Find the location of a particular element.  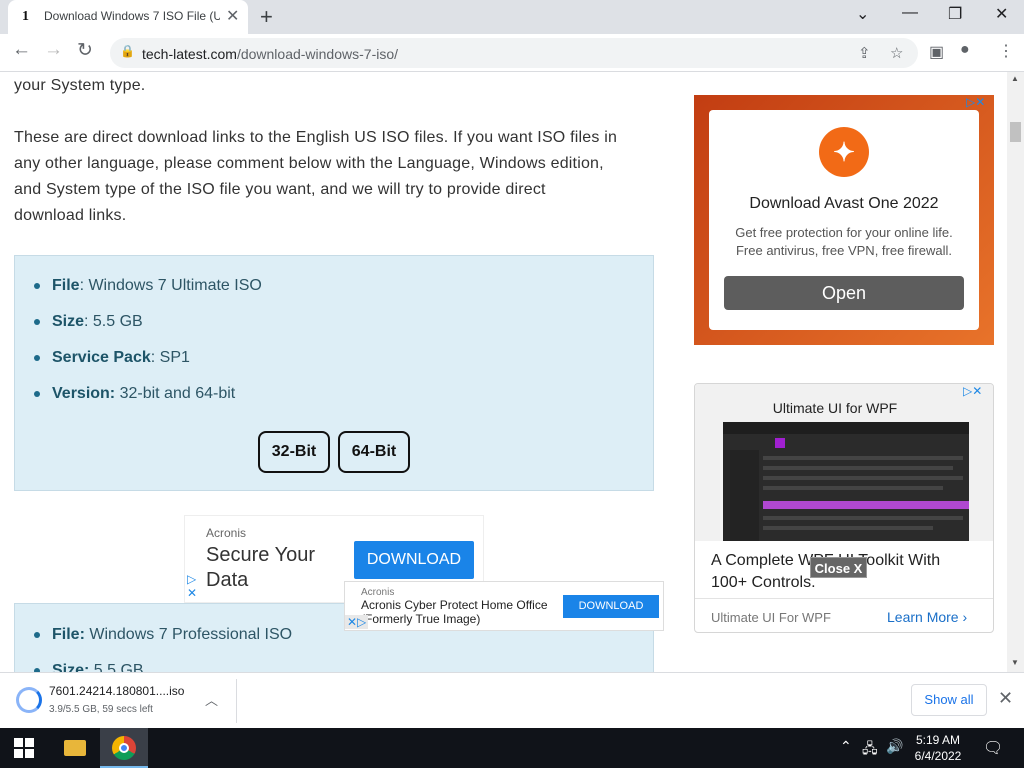

side-panel-icon: ▣ is located at coordinates (936, 52).